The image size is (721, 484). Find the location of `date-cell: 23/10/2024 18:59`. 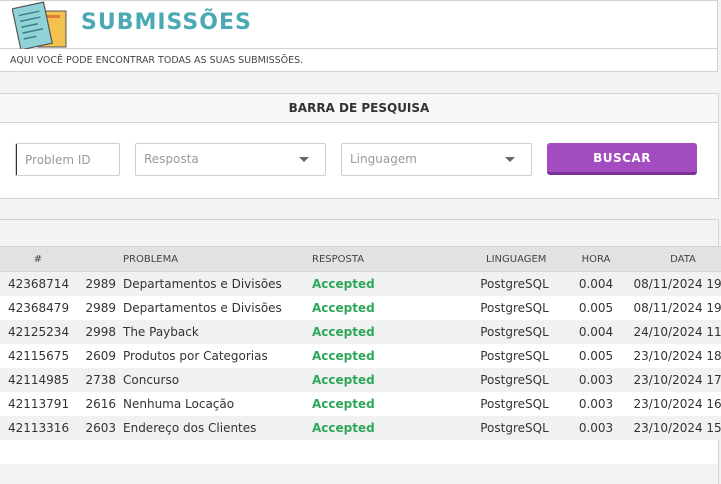

date-cell: 23/10/2024 18:59 is located at coordinates (677, 356).